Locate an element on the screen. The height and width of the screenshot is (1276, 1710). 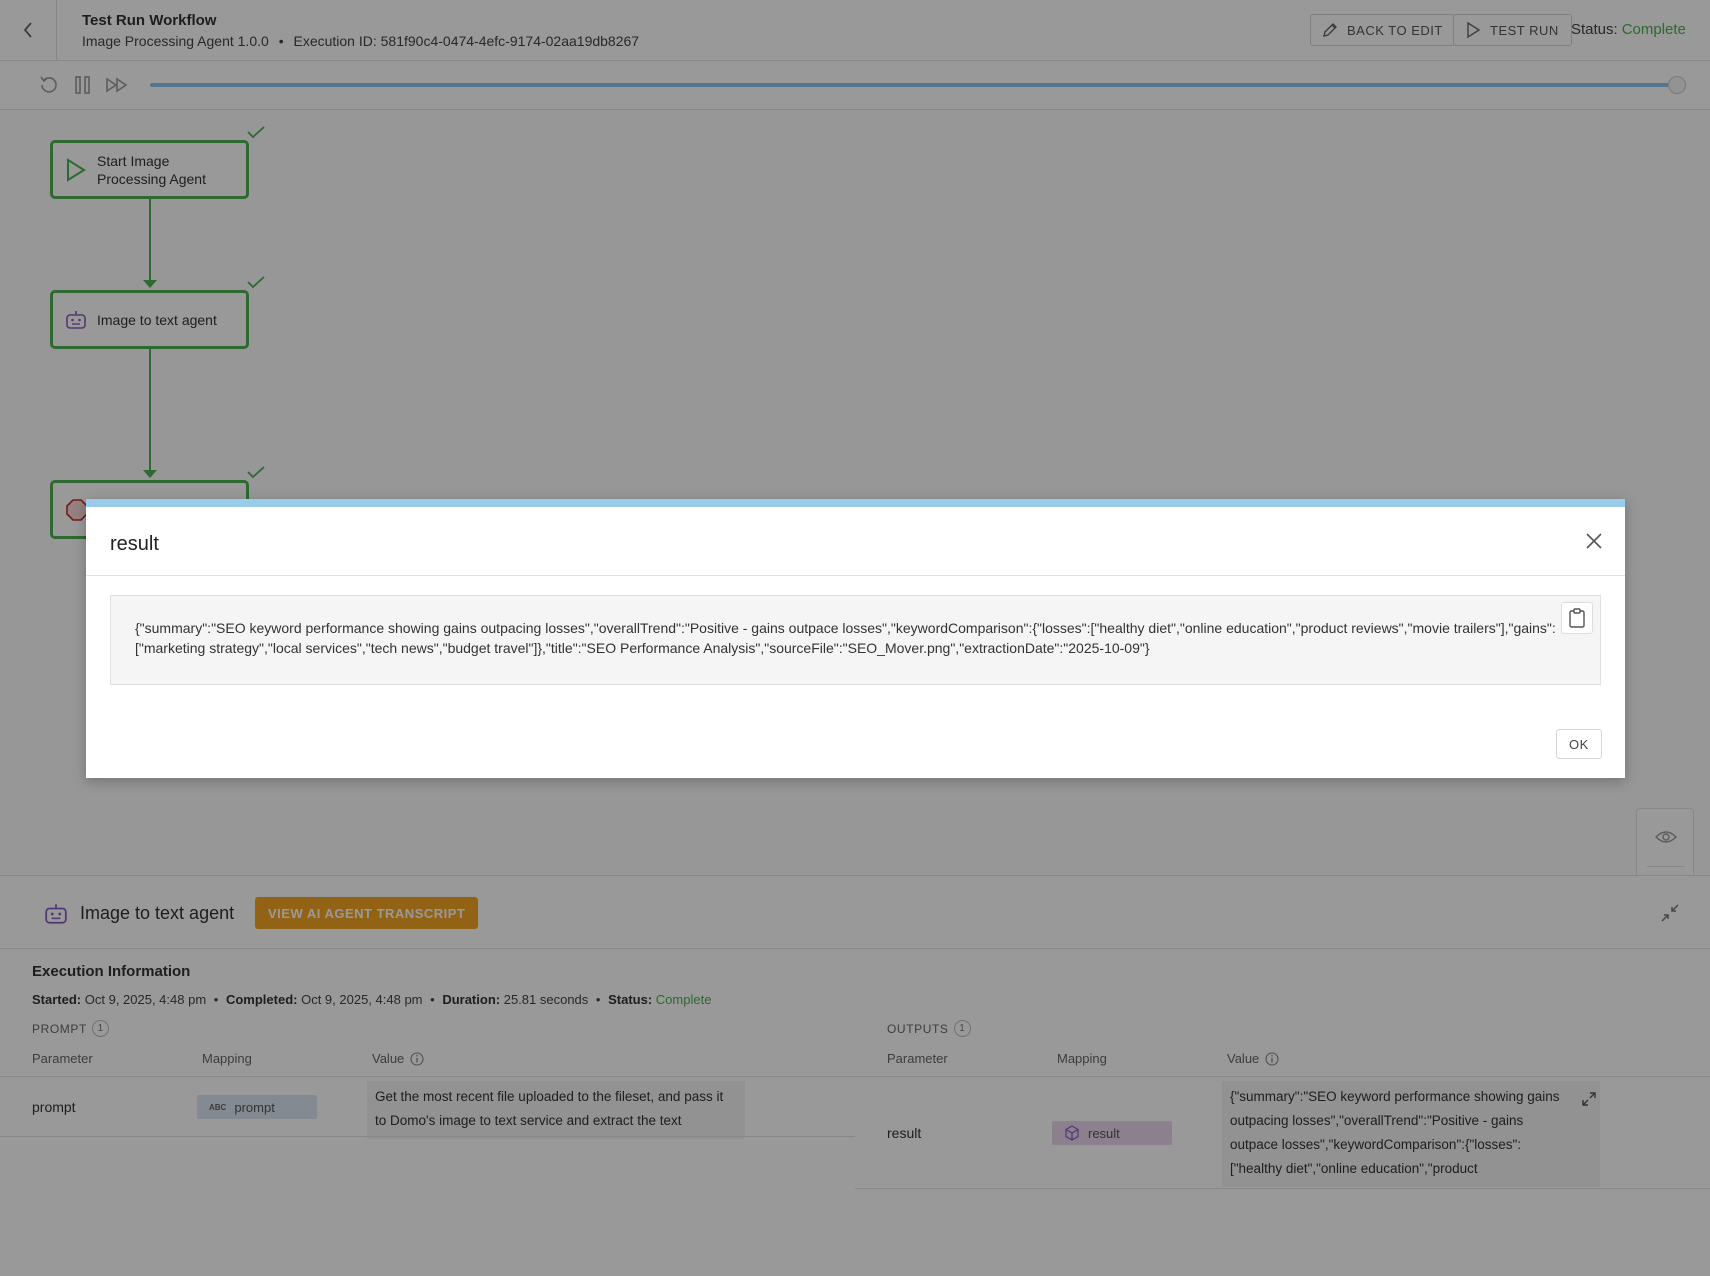
modal-divider is located at coordinates (855, 575).